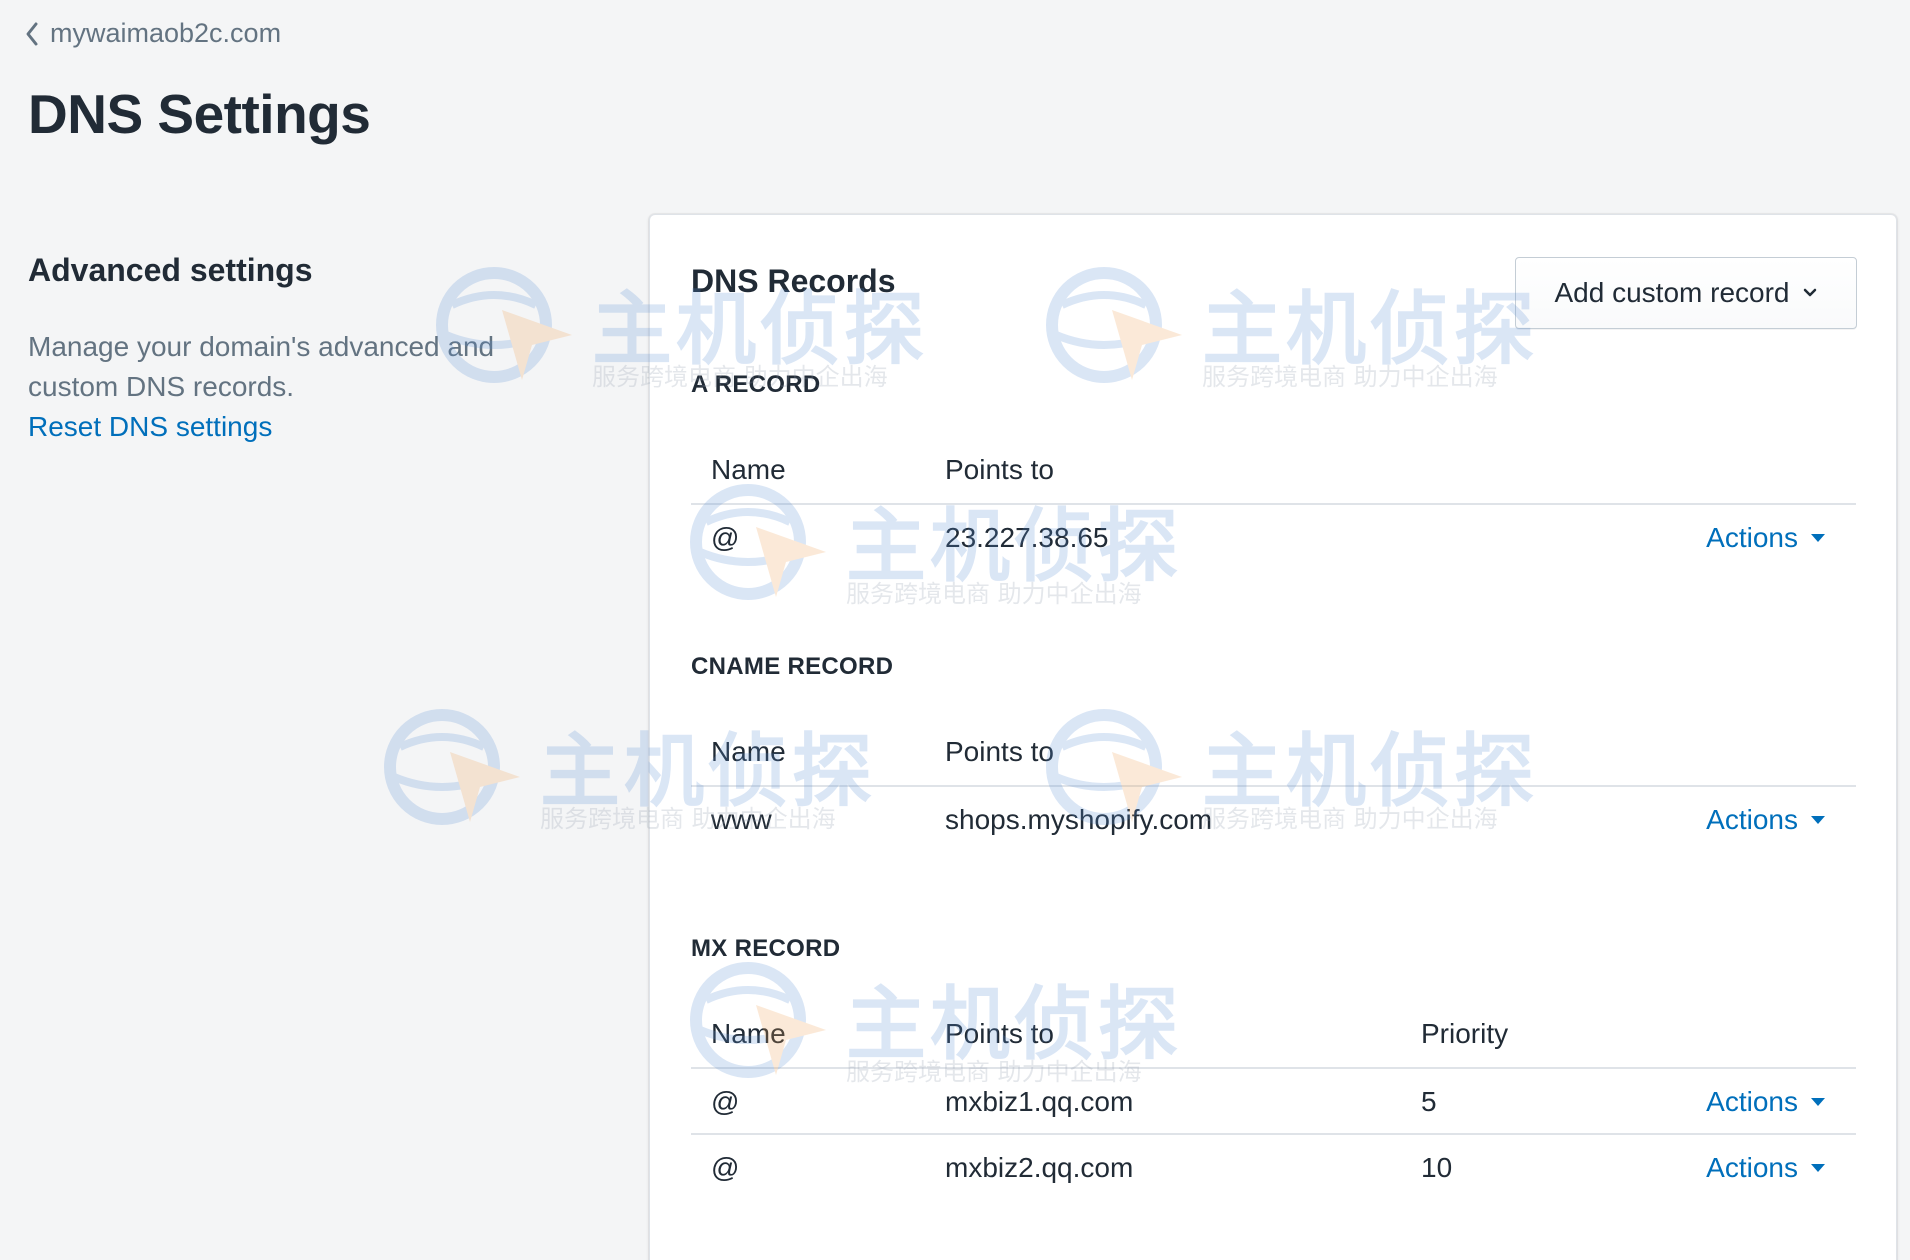 This screenshot has height=1260, width=1910. What do you see at coordinates (1273, 1168) in the screenshot?
I see `table-row: @ mxbiz2.qq.com 10 Actions` at bounding box center [1273, 1168].